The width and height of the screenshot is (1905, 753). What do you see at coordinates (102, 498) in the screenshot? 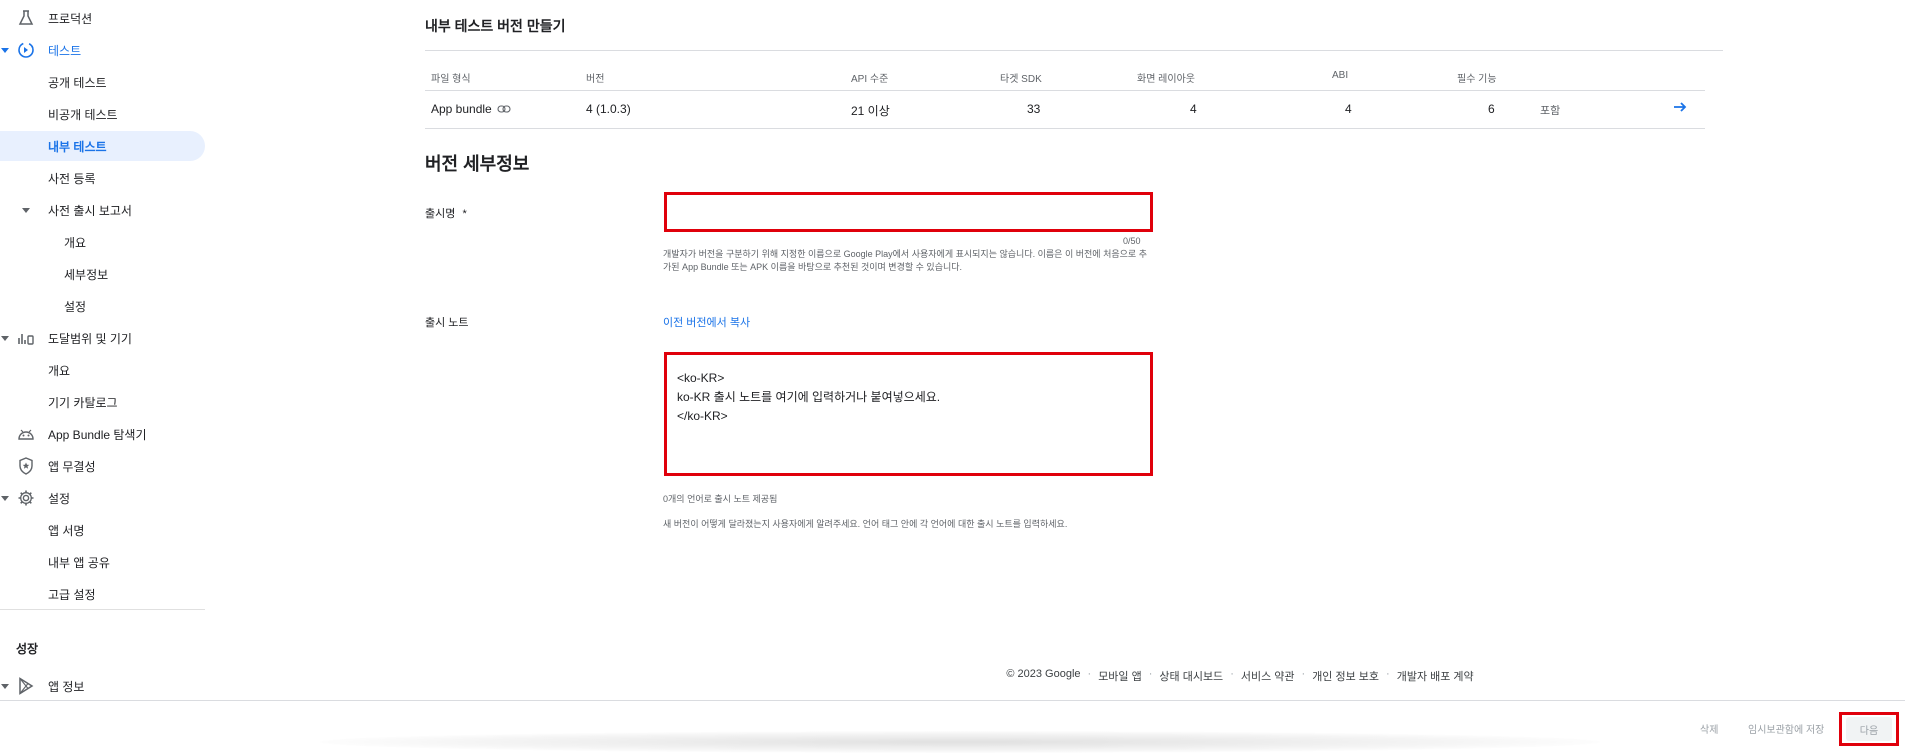
I see `sidebar-item-setup: 설정` at bounding box center [102, 498].